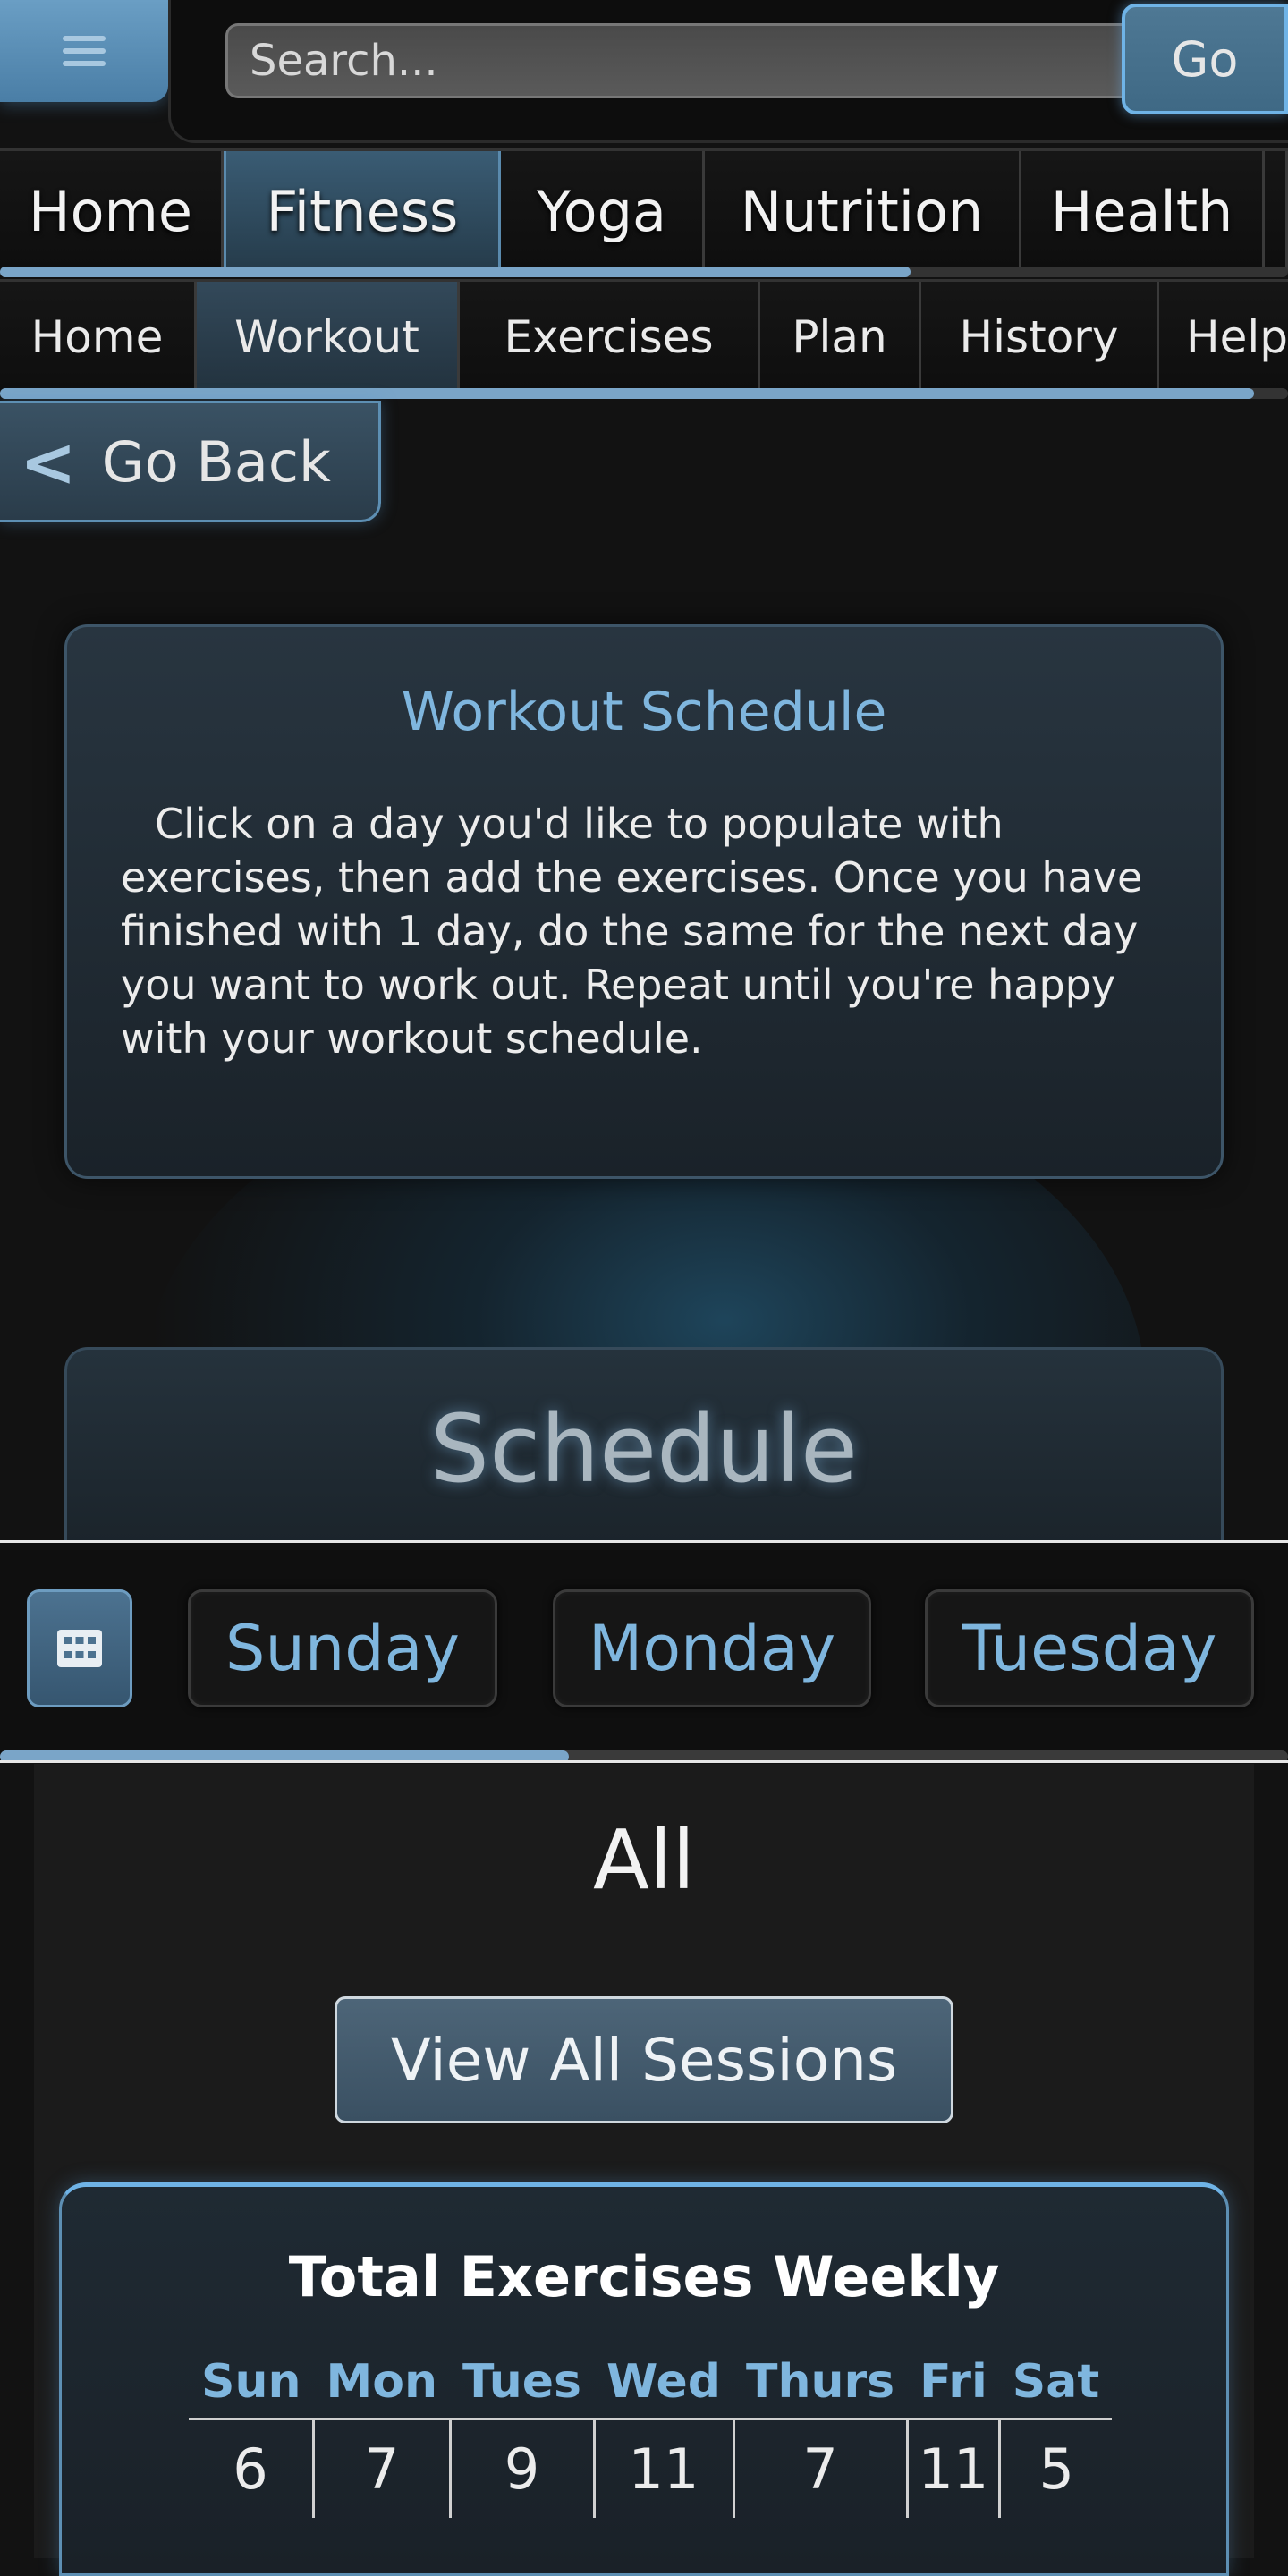 Image resolution: width=1288 pixels, height=2576 pixels. Describe the element at coordinates (863, 211) in the screenshot. I see `tab-nutrition: Nutrition` at that location.